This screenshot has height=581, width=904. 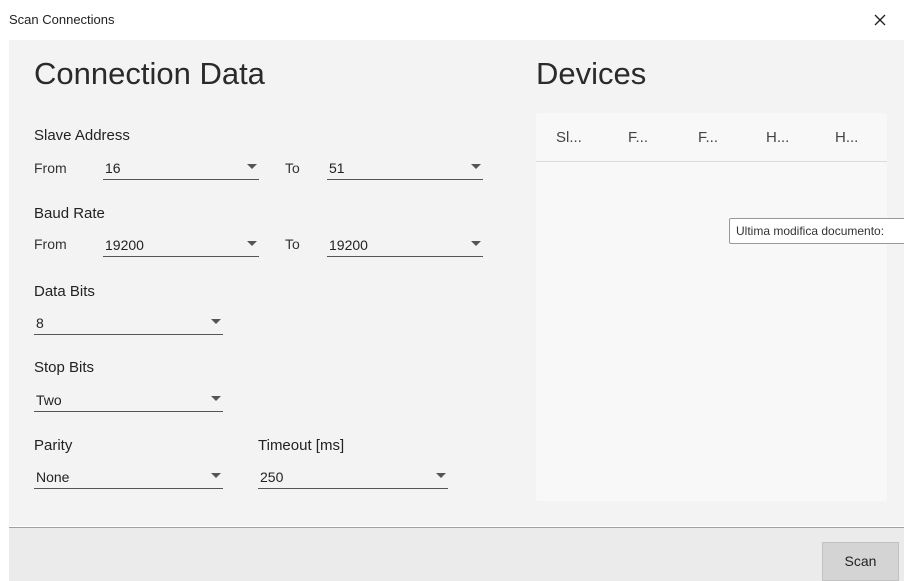 I want to click on data-bits-label: Data Bits, so click(x=64, y=291).